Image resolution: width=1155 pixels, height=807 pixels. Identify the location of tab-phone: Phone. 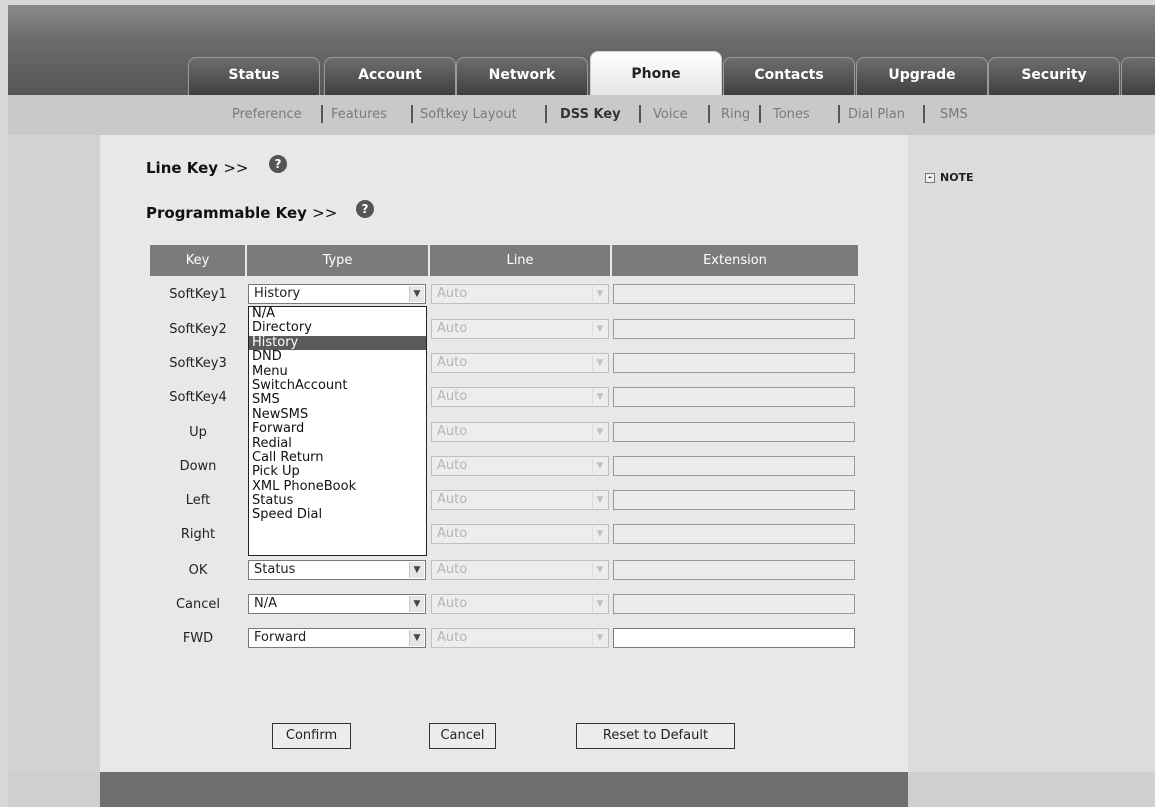
(656, 73).